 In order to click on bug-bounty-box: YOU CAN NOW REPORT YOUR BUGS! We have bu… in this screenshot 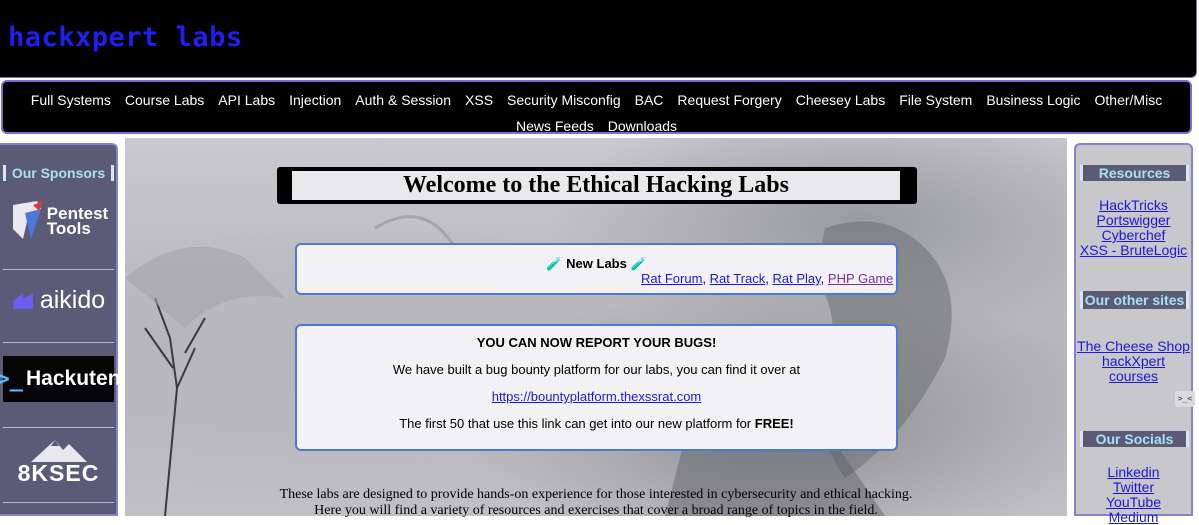, I will do `click(596, 387)`.